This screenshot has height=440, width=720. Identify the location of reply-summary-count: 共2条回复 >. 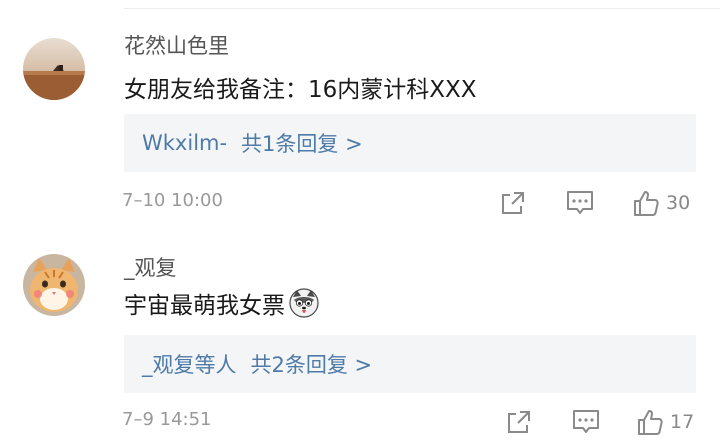
(312, 364).